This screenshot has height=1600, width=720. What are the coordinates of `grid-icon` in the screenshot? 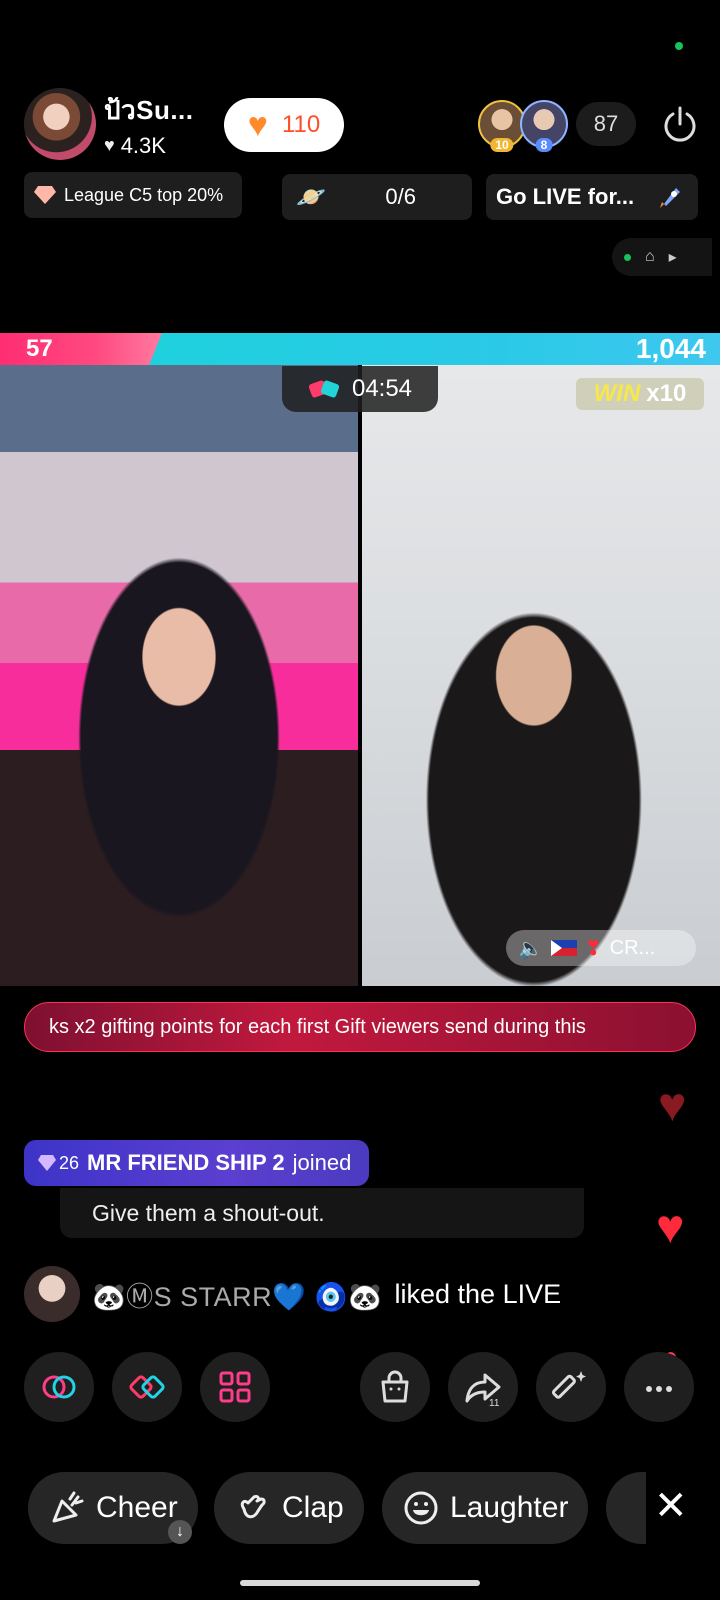 It's located at (235, 1387).